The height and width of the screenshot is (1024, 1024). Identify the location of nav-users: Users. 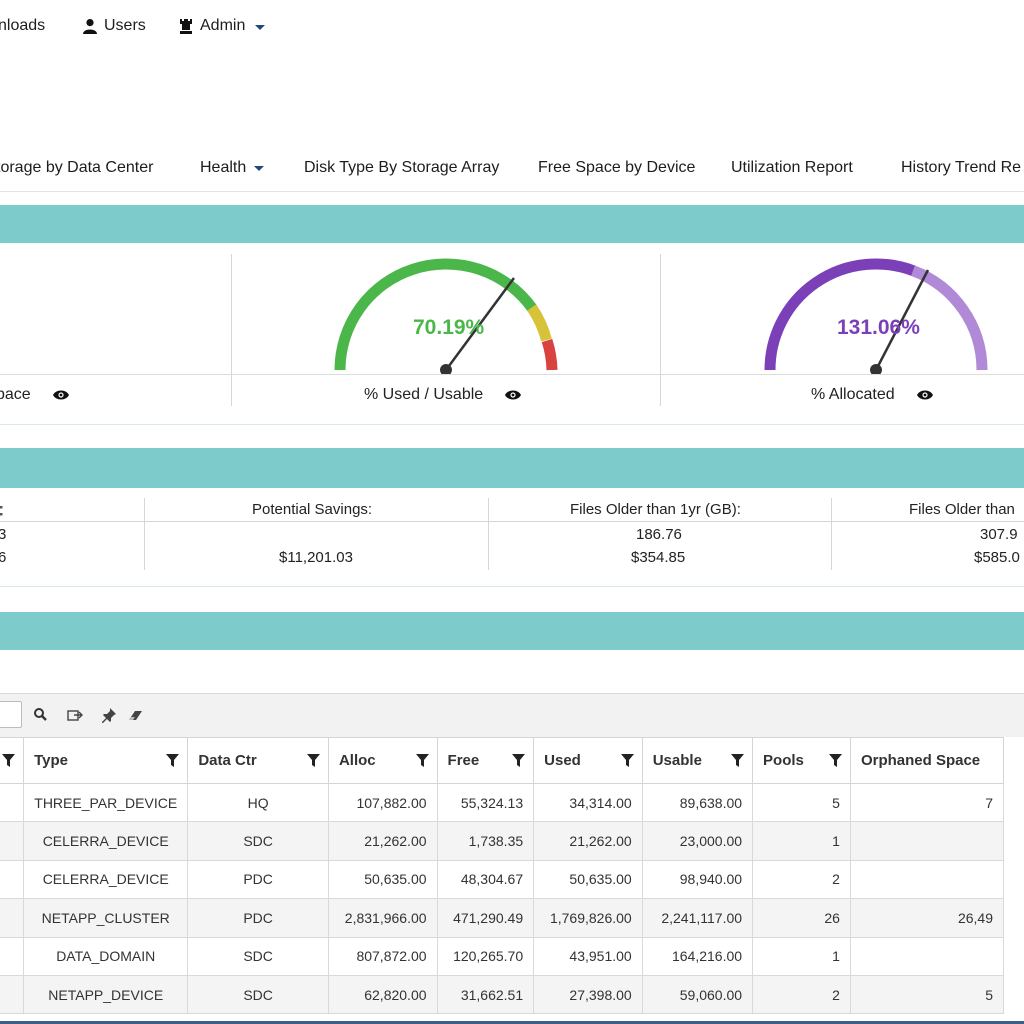
(114, 26).